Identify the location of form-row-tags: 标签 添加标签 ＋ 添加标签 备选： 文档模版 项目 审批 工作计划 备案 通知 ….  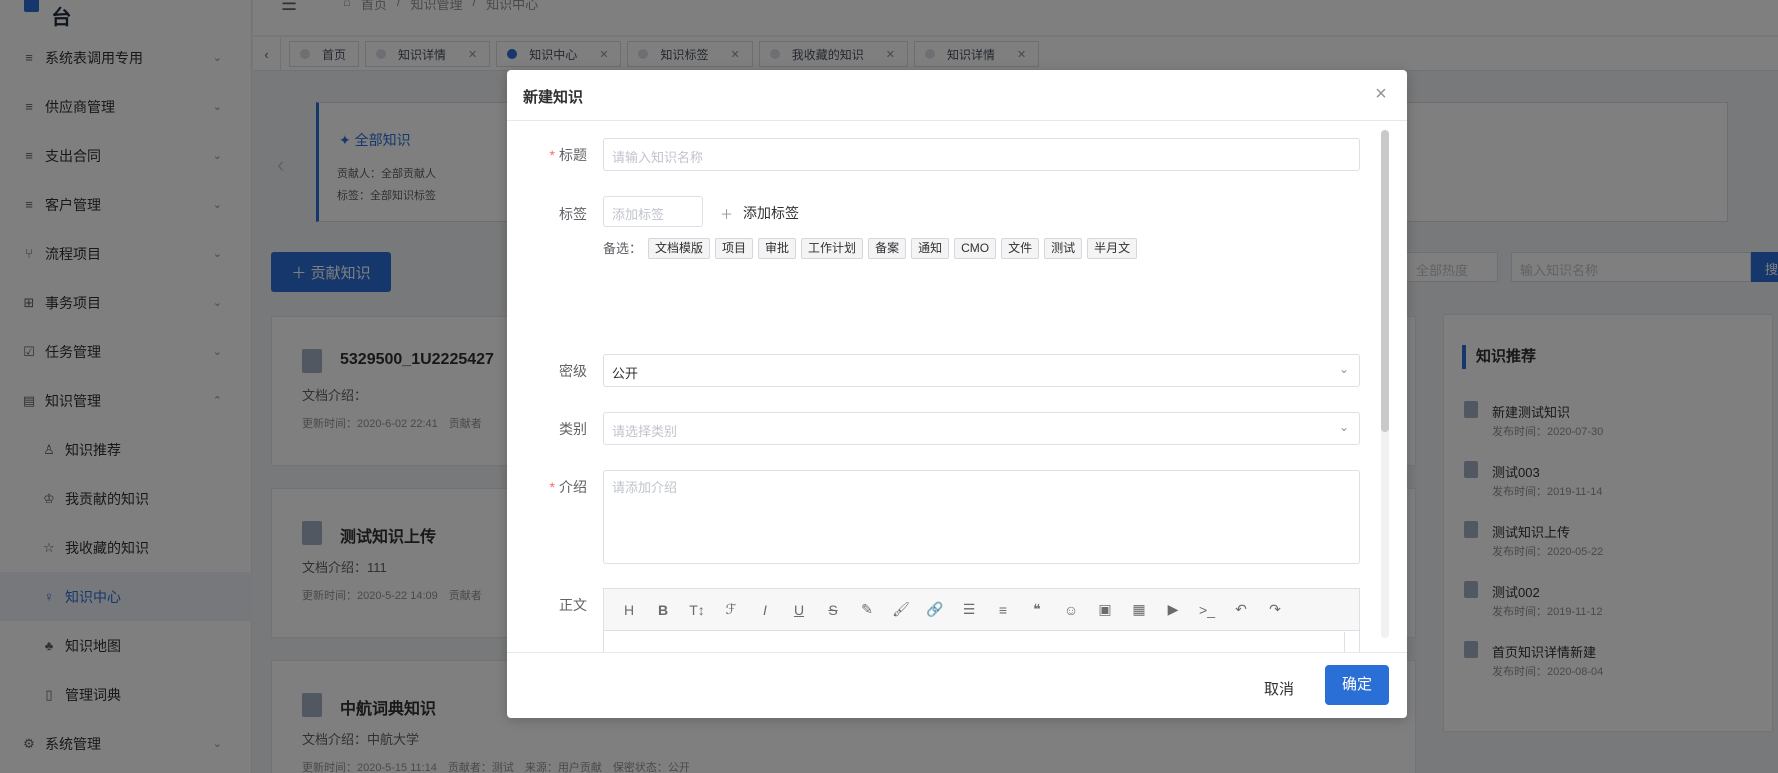
(937, 236).